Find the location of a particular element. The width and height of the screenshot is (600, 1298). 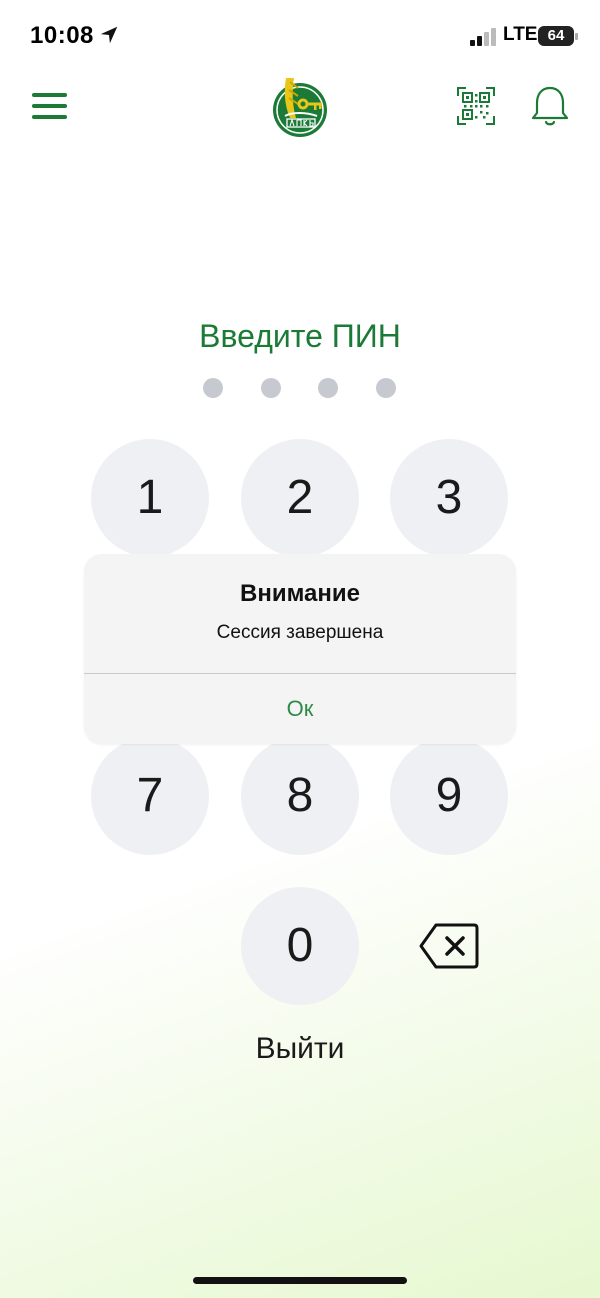

signal-icon is located at coordinates (483, 37).